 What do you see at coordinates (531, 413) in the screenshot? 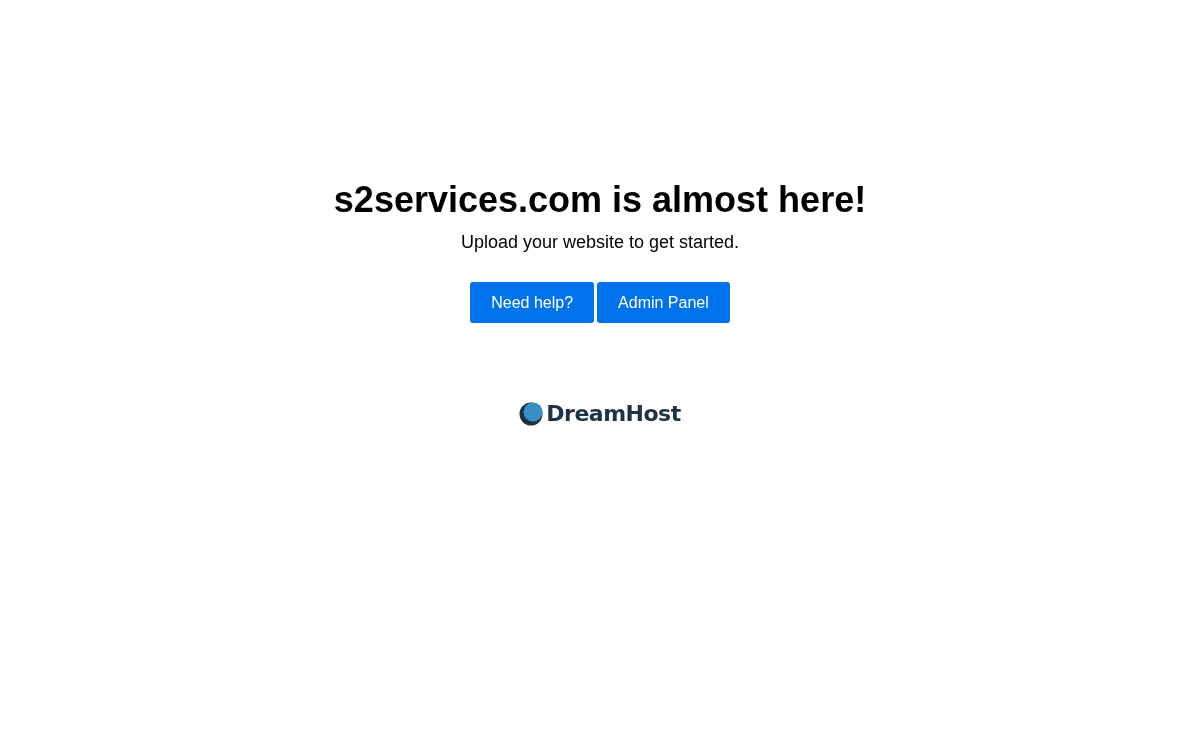
I see `moon-logo-icon` at bounding box center [531, 413].